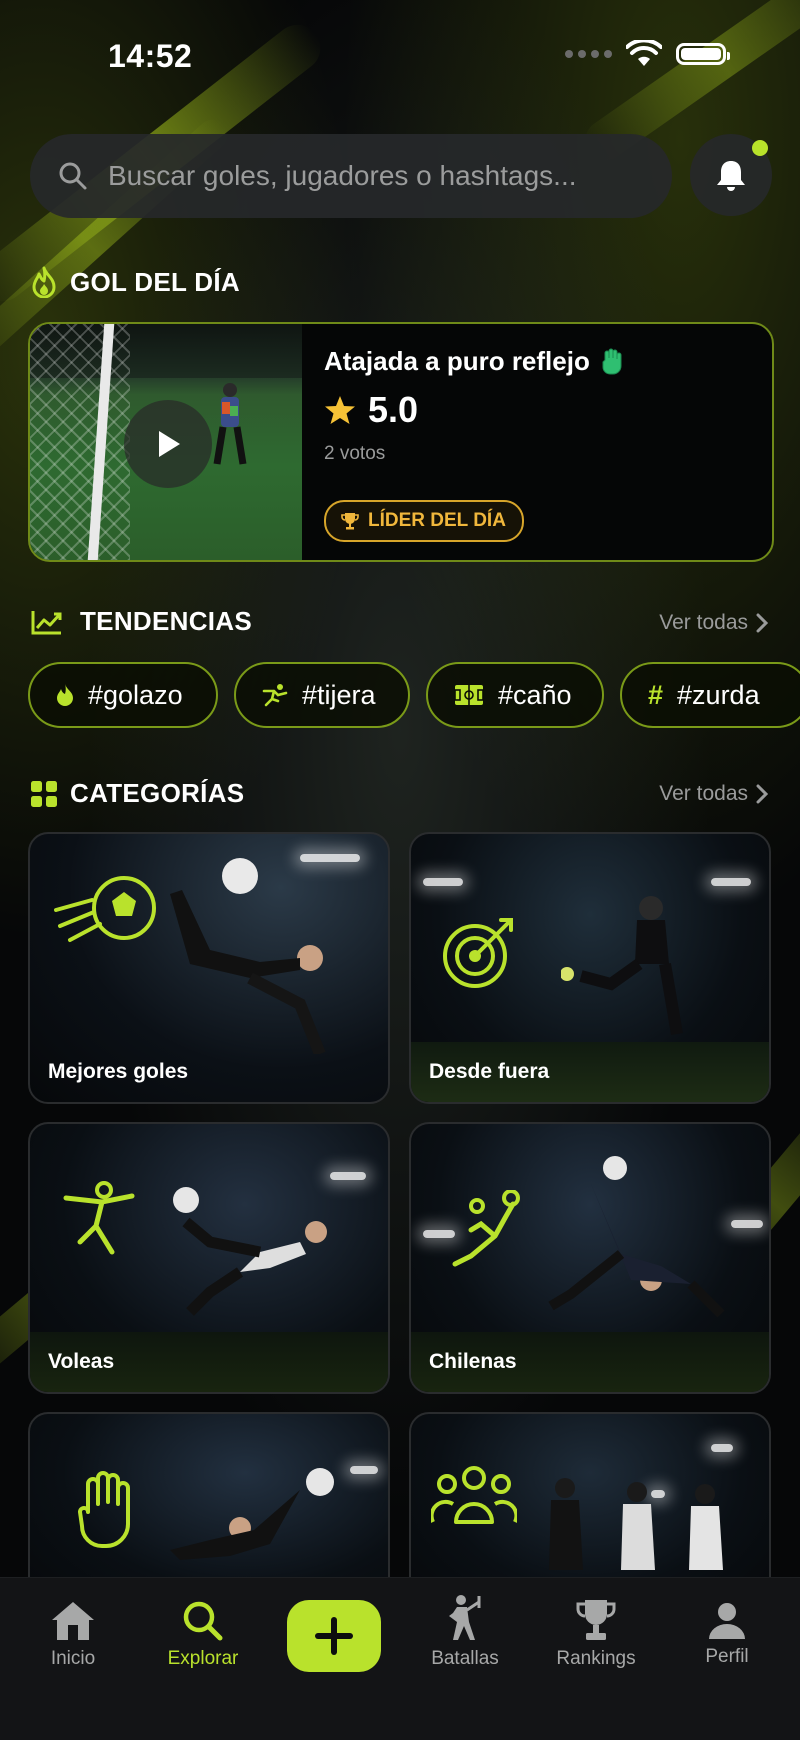  I want to click on trends-header: TENDENCIAS, so click(141, 621).